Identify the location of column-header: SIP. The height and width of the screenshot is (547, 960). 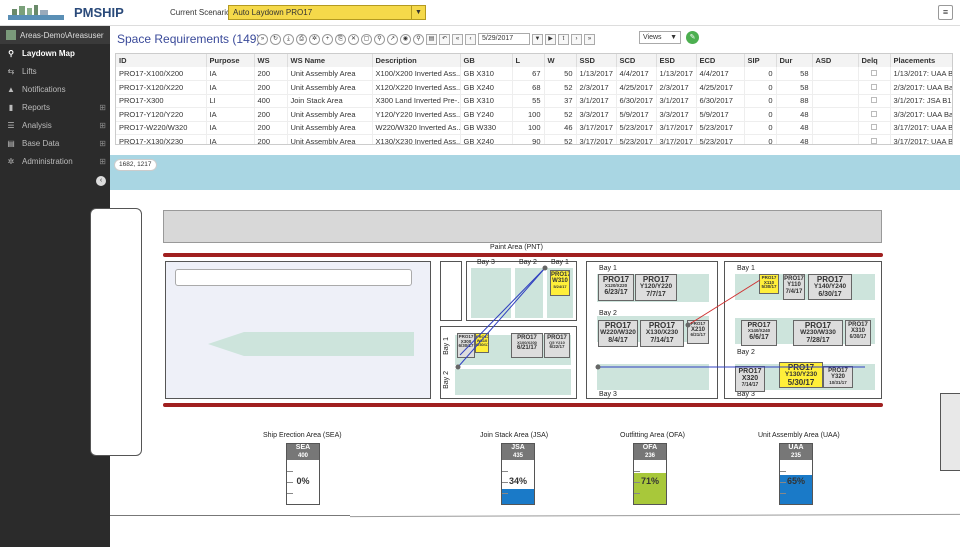
(760, 60).